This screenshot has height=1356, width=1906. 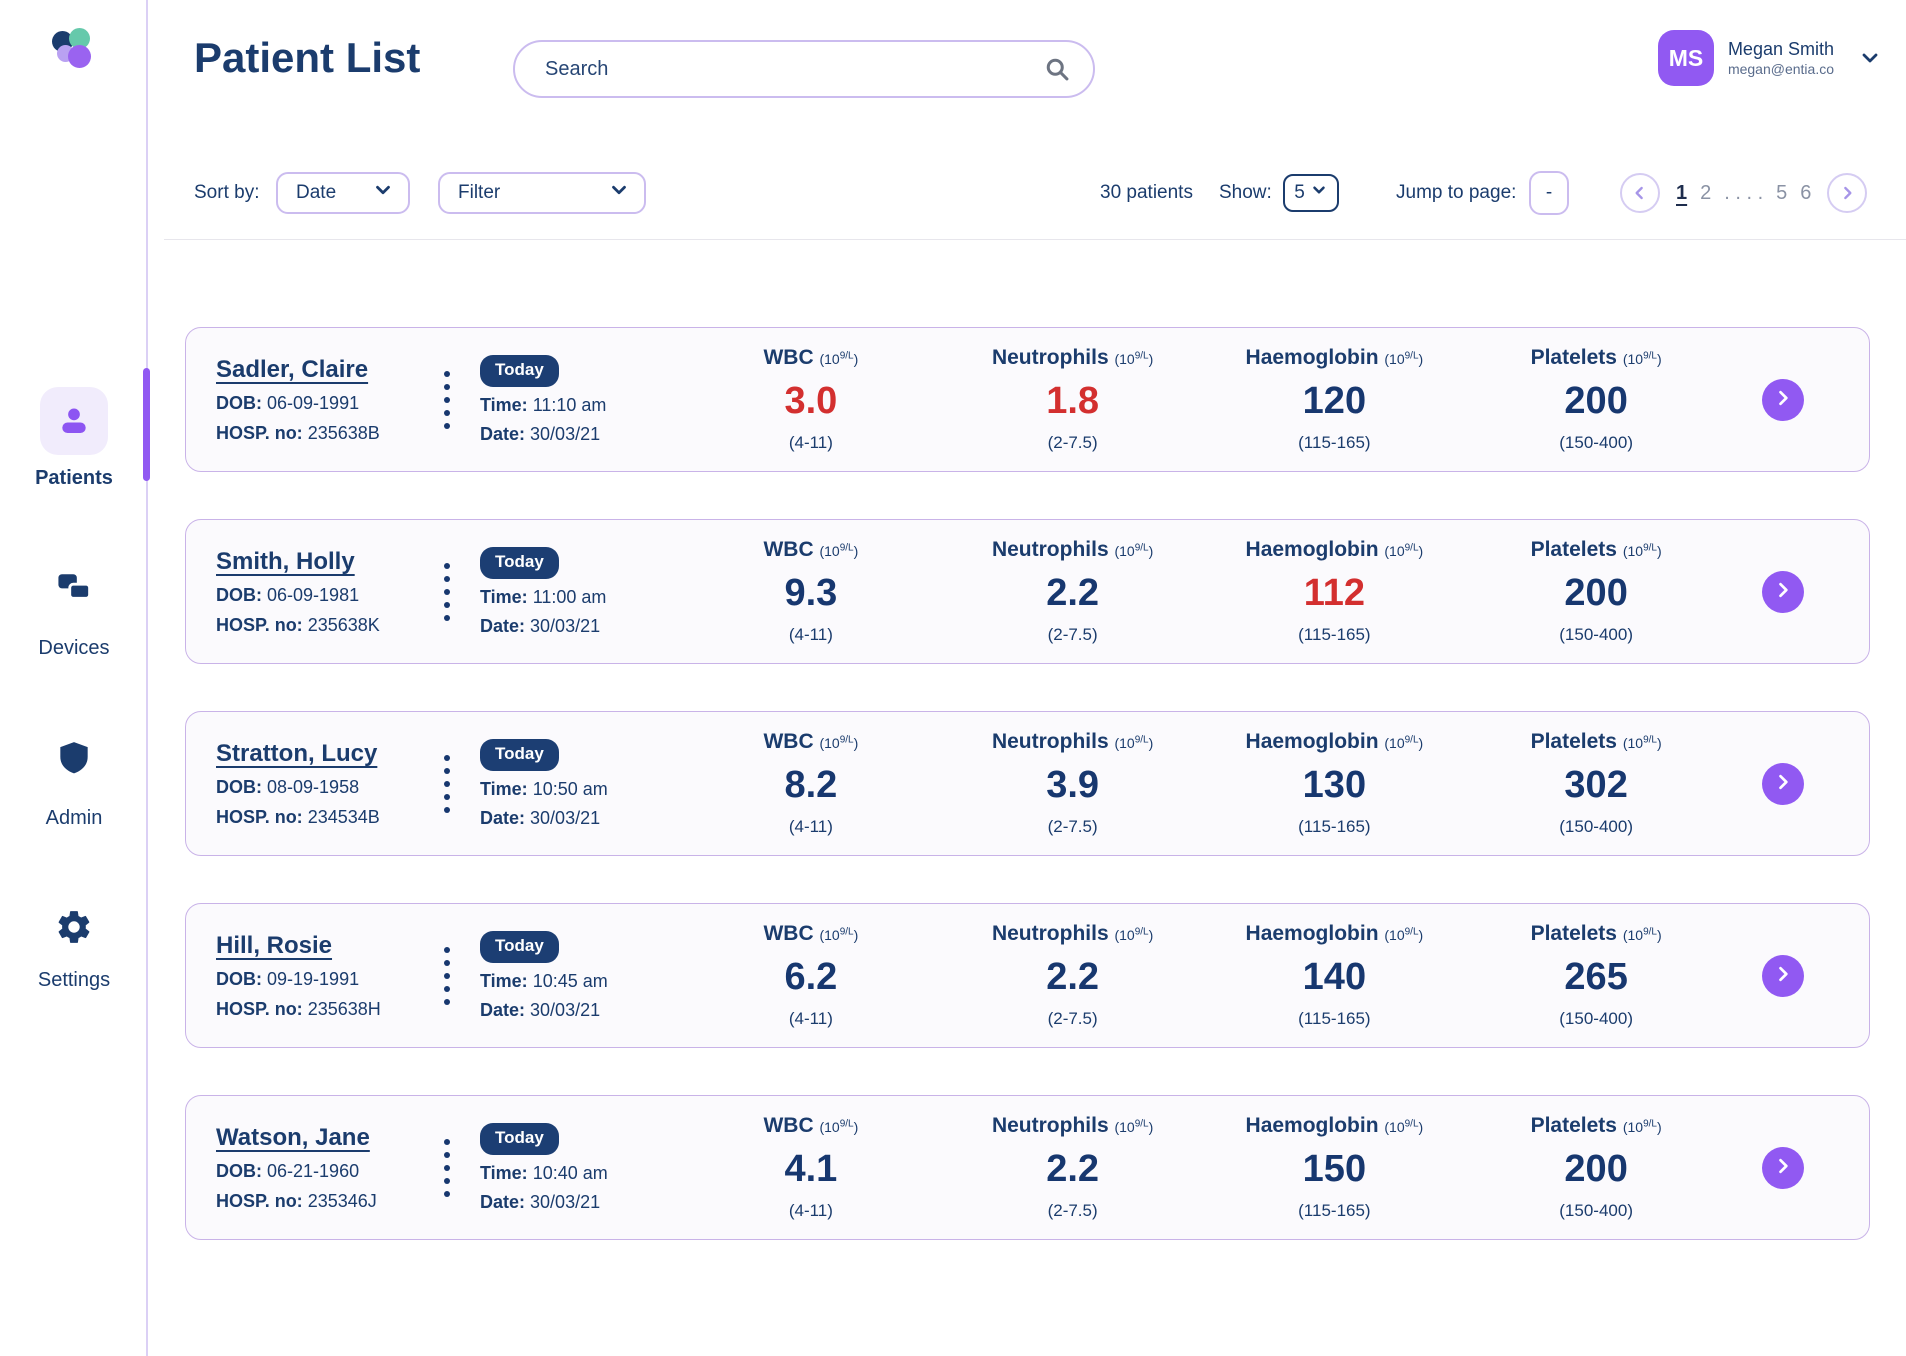 I want to click on prev-page-button, so click(x=1640, y=193).